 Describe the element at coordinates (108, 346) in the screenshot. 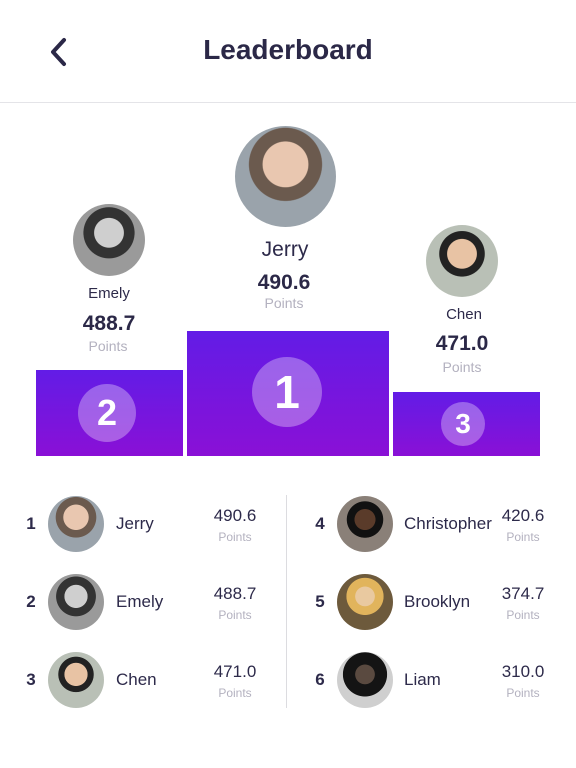

I see `podium-unit-2: Points` at that location.